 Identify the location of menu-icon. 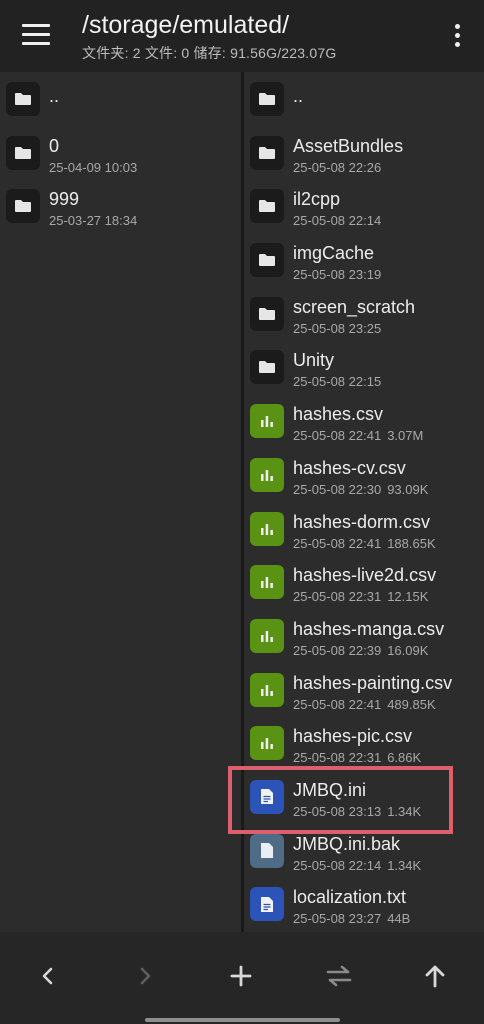
(36, 35).